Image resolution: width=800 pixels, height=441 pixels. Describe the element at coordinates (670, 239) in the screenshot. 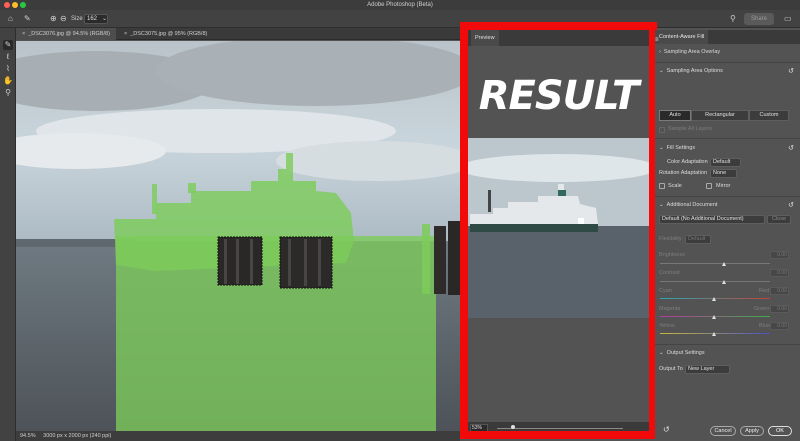

I see `flexibility-label: Flexibility` at that location.